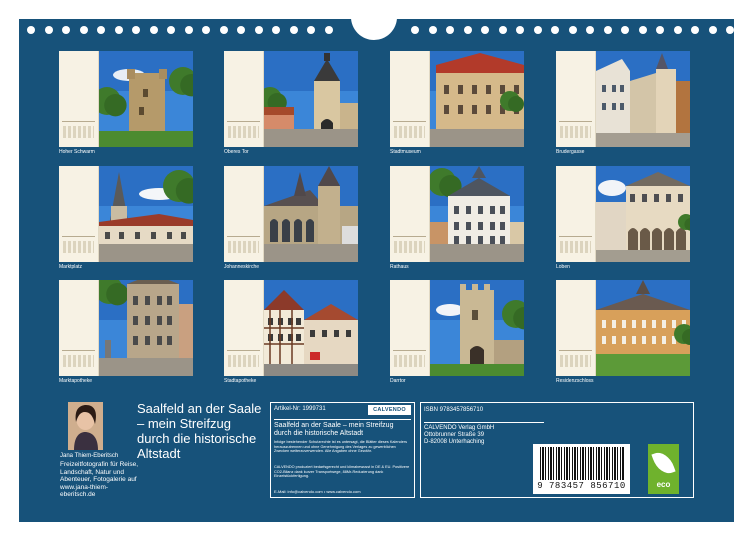 The image size is (750, 540). I want to click on month-tile: Oberes Tor, so click(291, 106).